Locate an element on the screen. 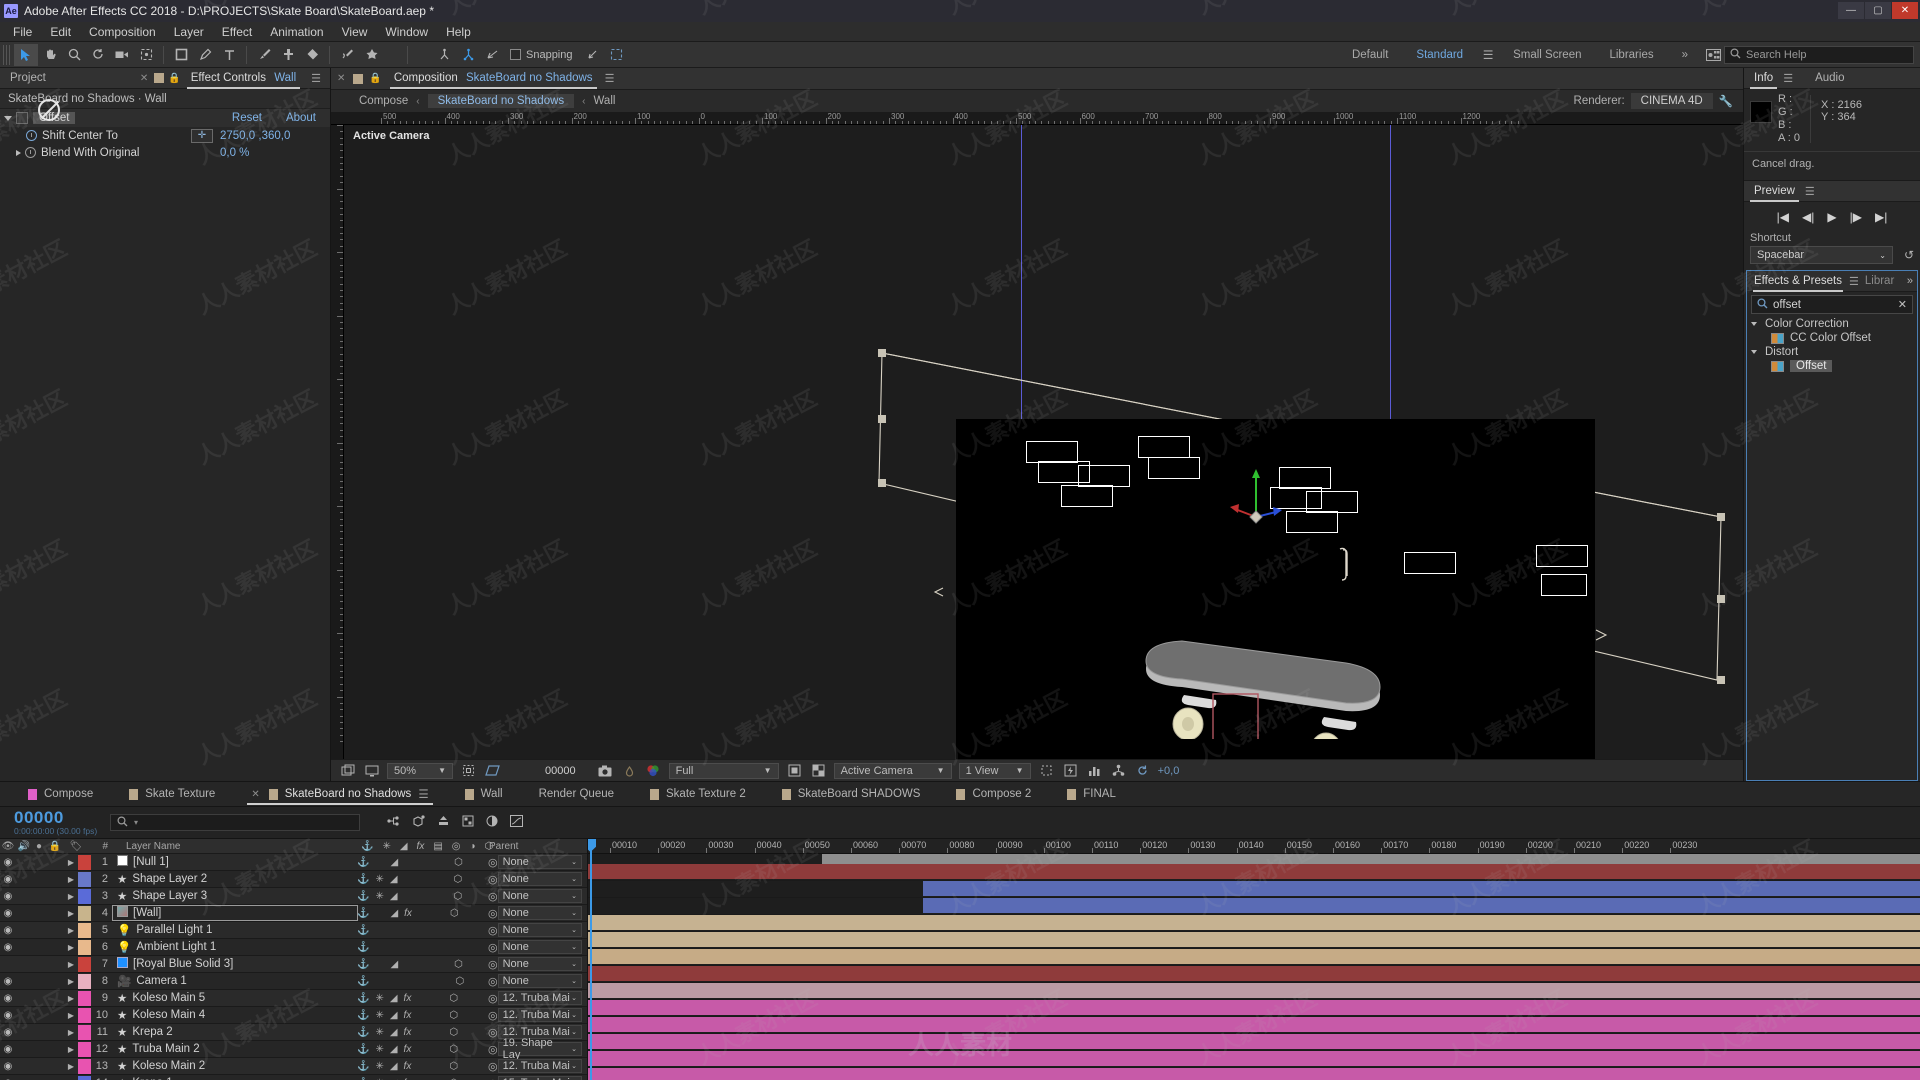 This screenshot has width=1920, height=1080. pan-behind-tool is located at coordinates (146, 55).